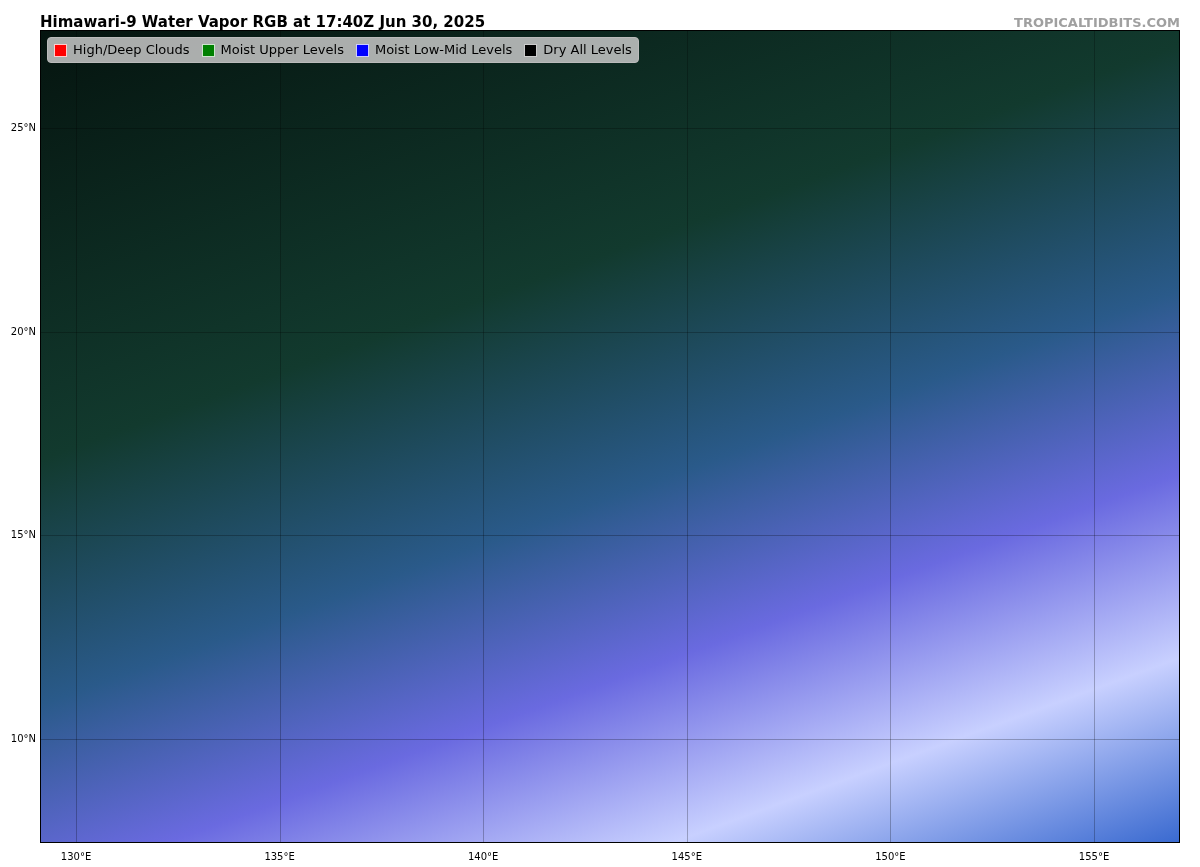 The height and width of the screenshot is (867, 1200). What do you see at coordinates (22, 331) in the screenshot?
I see `latitude-label: 20°N` at bounding box center [22, 331].